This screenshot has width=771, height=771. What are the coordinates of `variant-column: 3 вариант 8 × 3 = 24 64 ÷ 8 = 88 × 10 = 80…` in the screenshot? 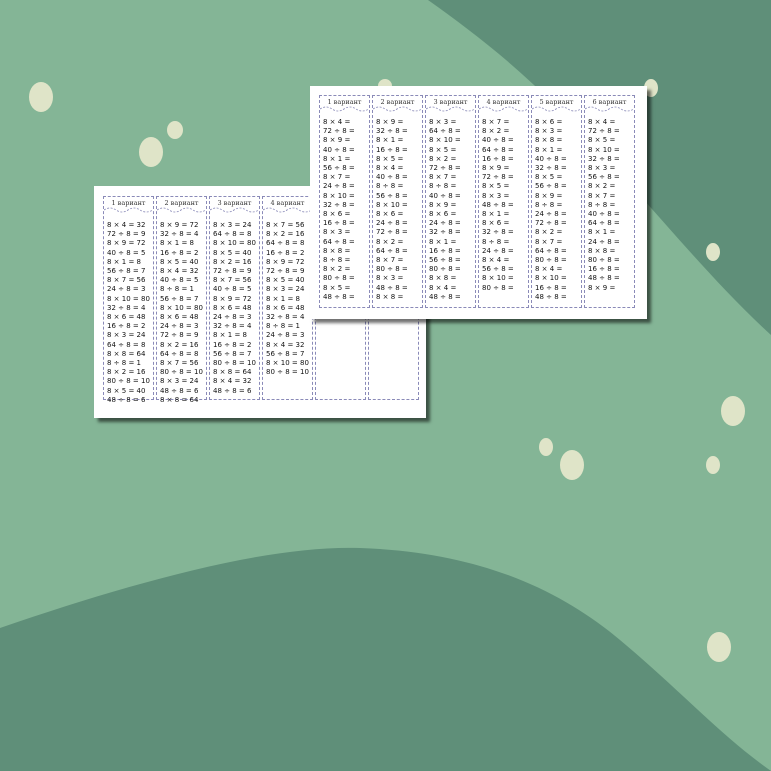 It's located at (234, 298).